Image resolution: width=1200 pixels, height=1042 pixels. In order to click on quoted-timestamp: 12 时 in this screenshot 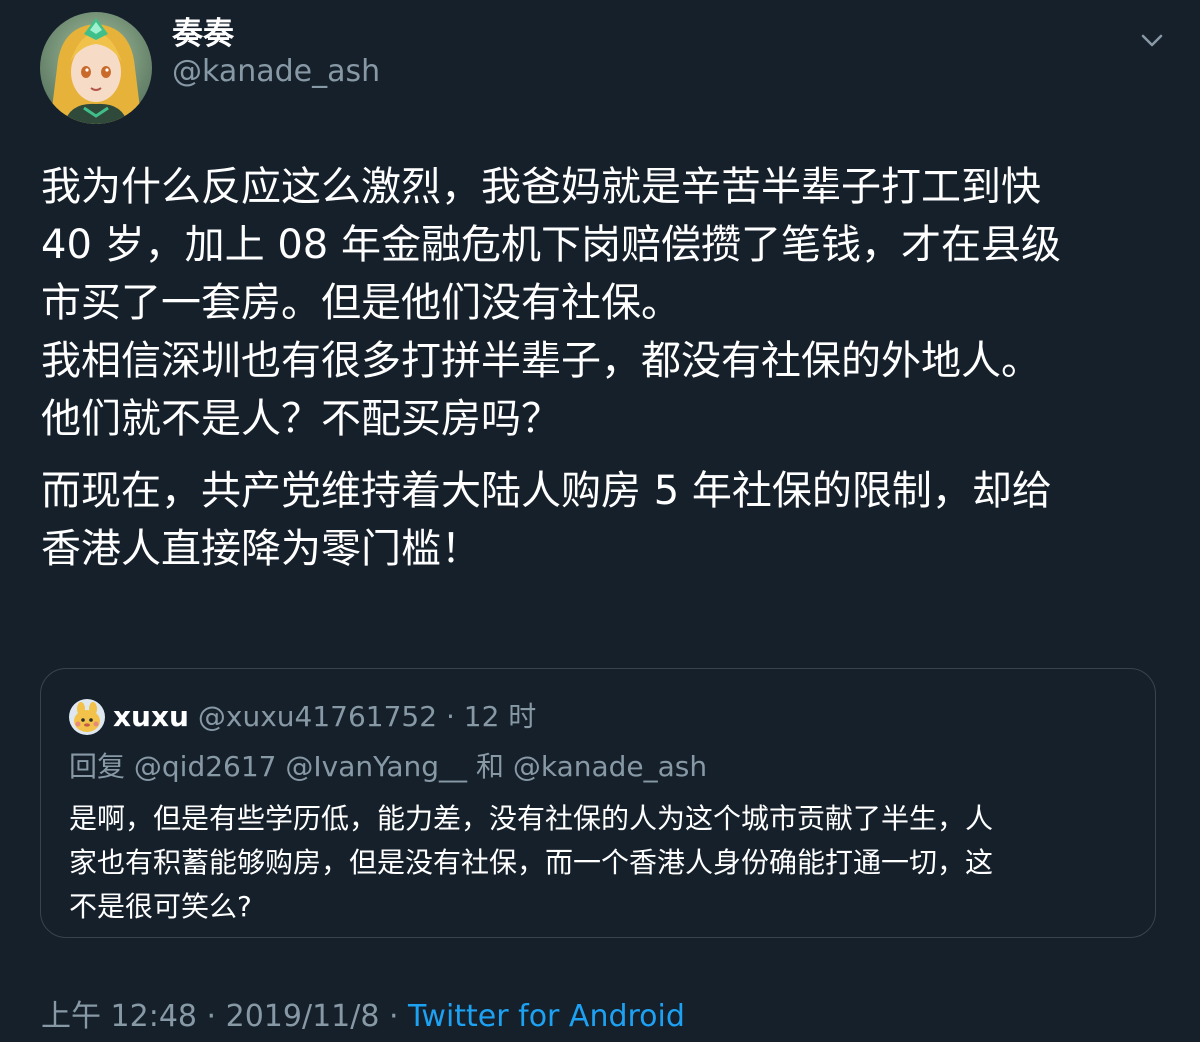, I will do `click(500, 716)`.